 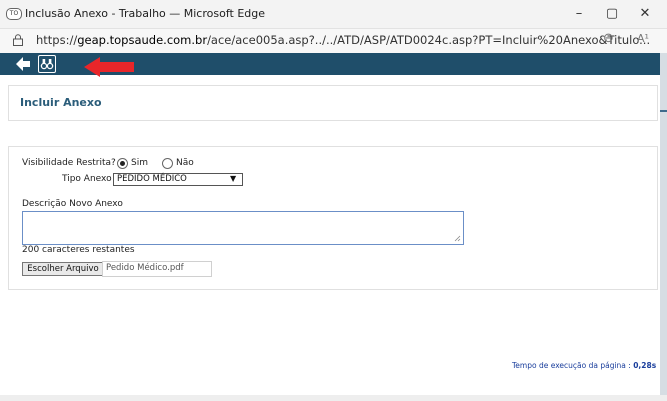 I want to click on back-arrow-icon, so click(x=23, y=64).